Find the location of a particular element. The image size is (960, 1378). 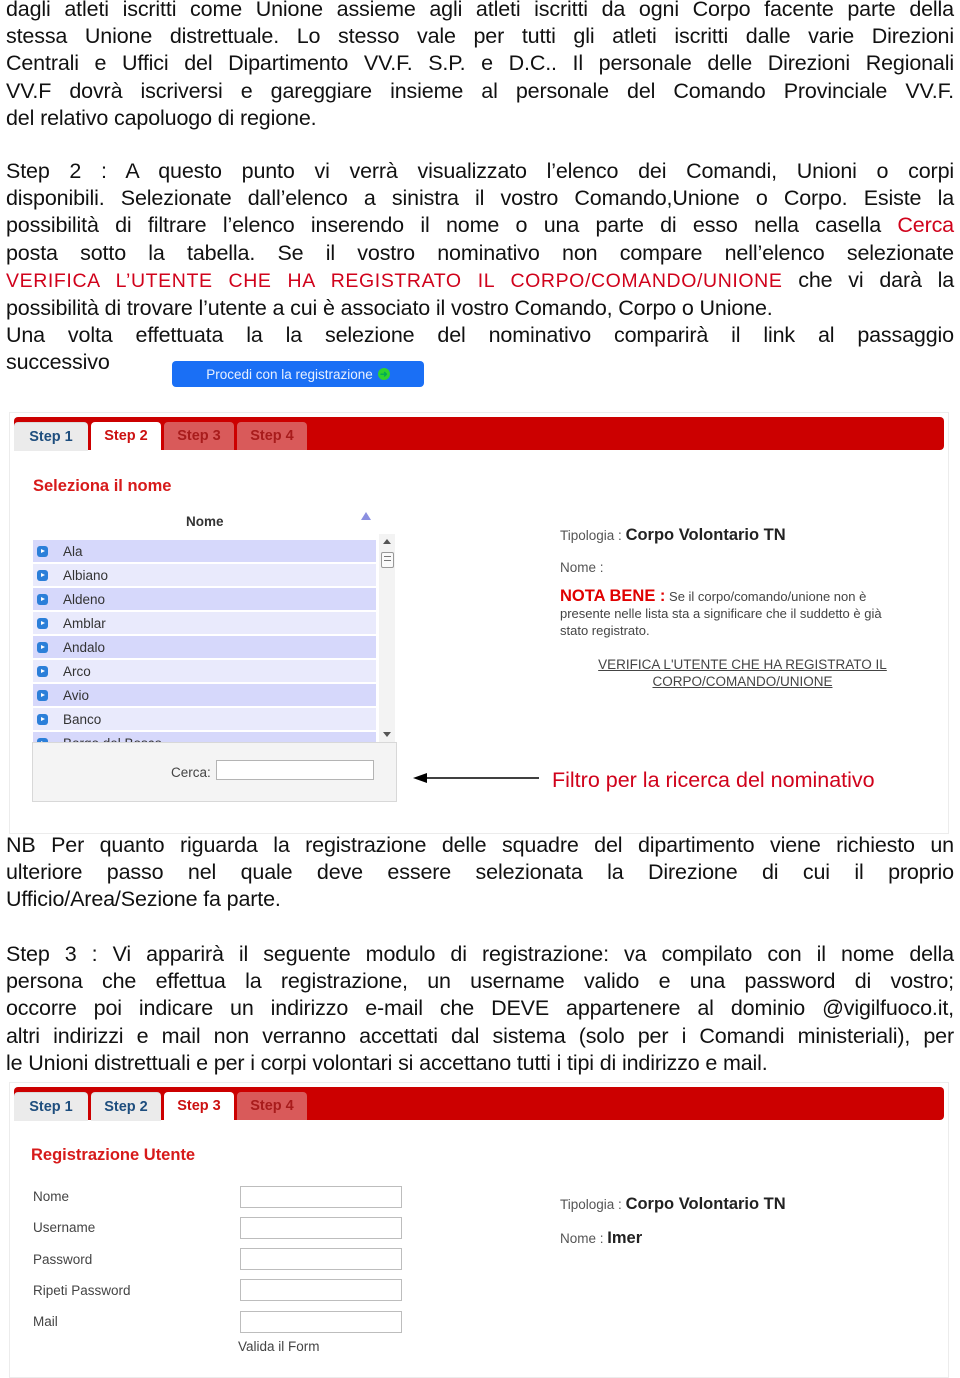

intro-line: del relativo capoluogo di regione. is located at coordinates (161, 117).